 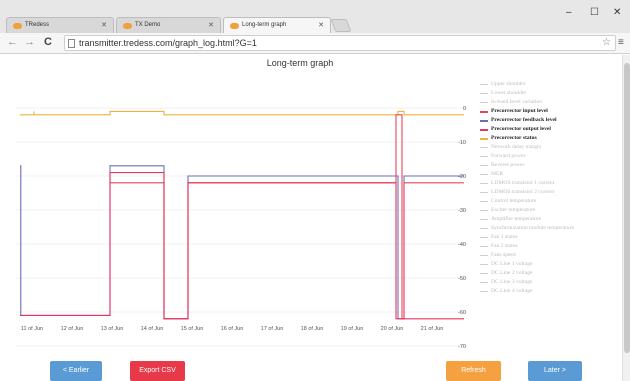 I want to click on later-button: Later >, so click(x=555, y=371).